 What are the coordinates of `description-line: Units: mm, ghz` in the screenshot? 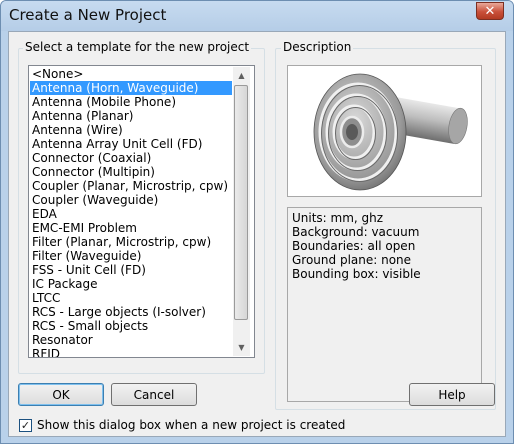 It's located at (338, 218).